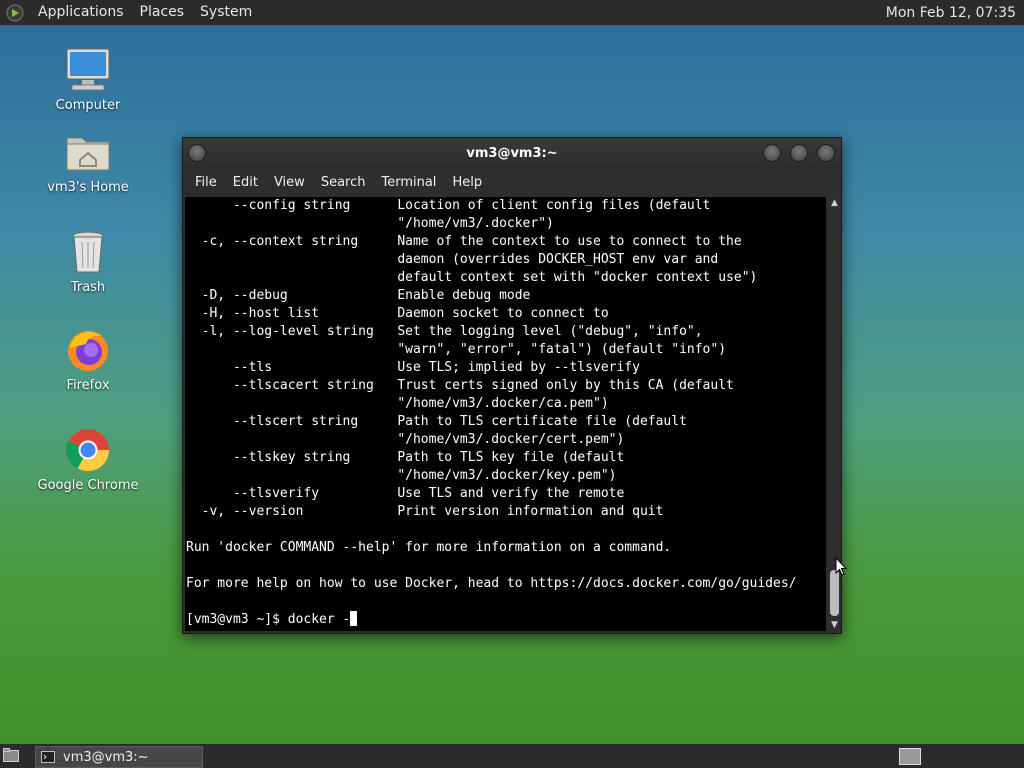 This screenshot has width=1024, height=768. I want to click on window-menu-icon, so click(197, 153).